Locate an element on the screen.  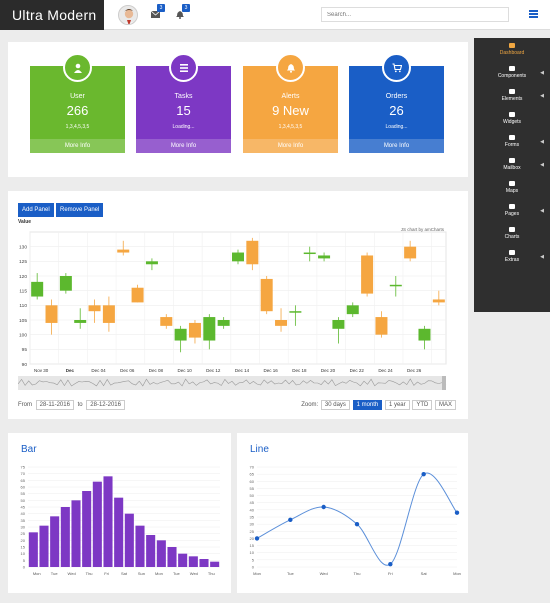
y-tick-label: 30 is located at coordinates (252, 524).